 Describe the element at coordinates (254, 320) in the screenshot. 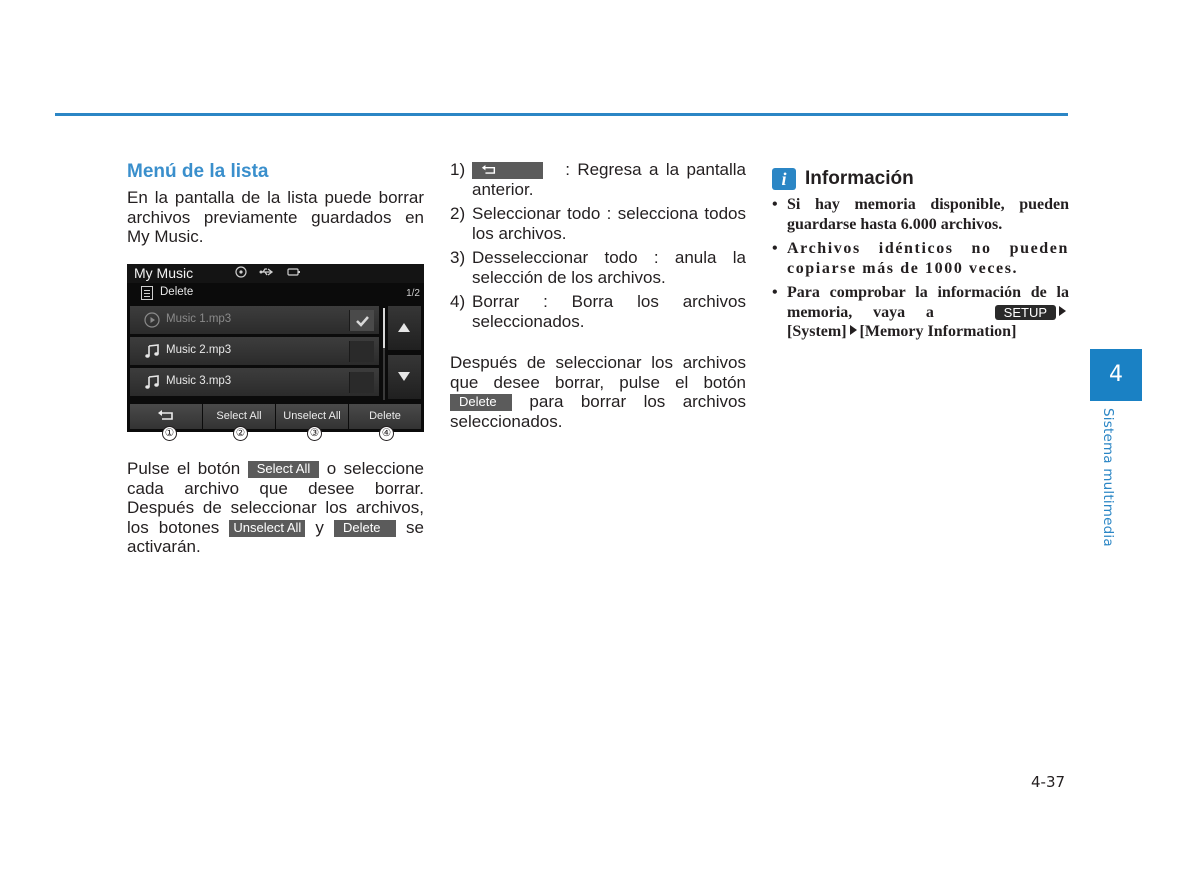

I see `file-row: Music 1.mp3` at that location.